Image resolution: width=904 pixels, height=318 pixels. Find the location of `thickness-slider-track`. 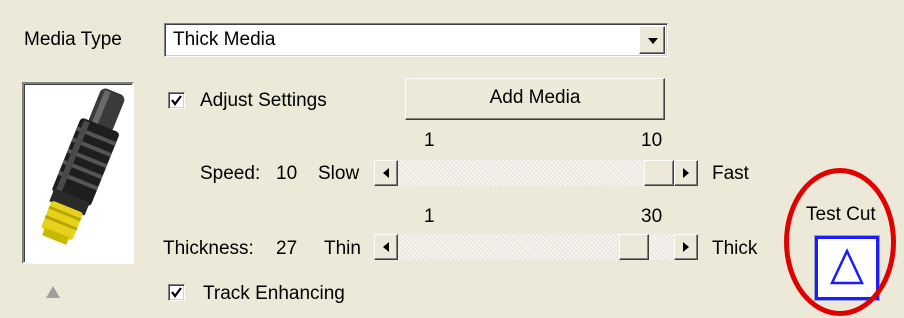

thickness-slider-track is located at coordinates (536, 247).